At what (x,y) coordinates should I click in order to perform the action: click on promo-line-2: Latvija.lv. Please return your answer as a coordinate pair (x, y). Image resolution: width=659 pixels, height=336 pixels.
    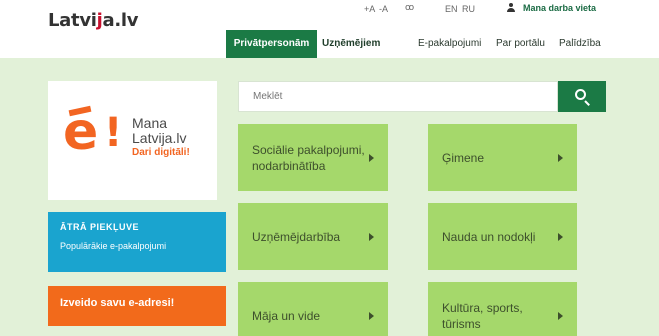
    Looking at the image, I should click on (159, 138).